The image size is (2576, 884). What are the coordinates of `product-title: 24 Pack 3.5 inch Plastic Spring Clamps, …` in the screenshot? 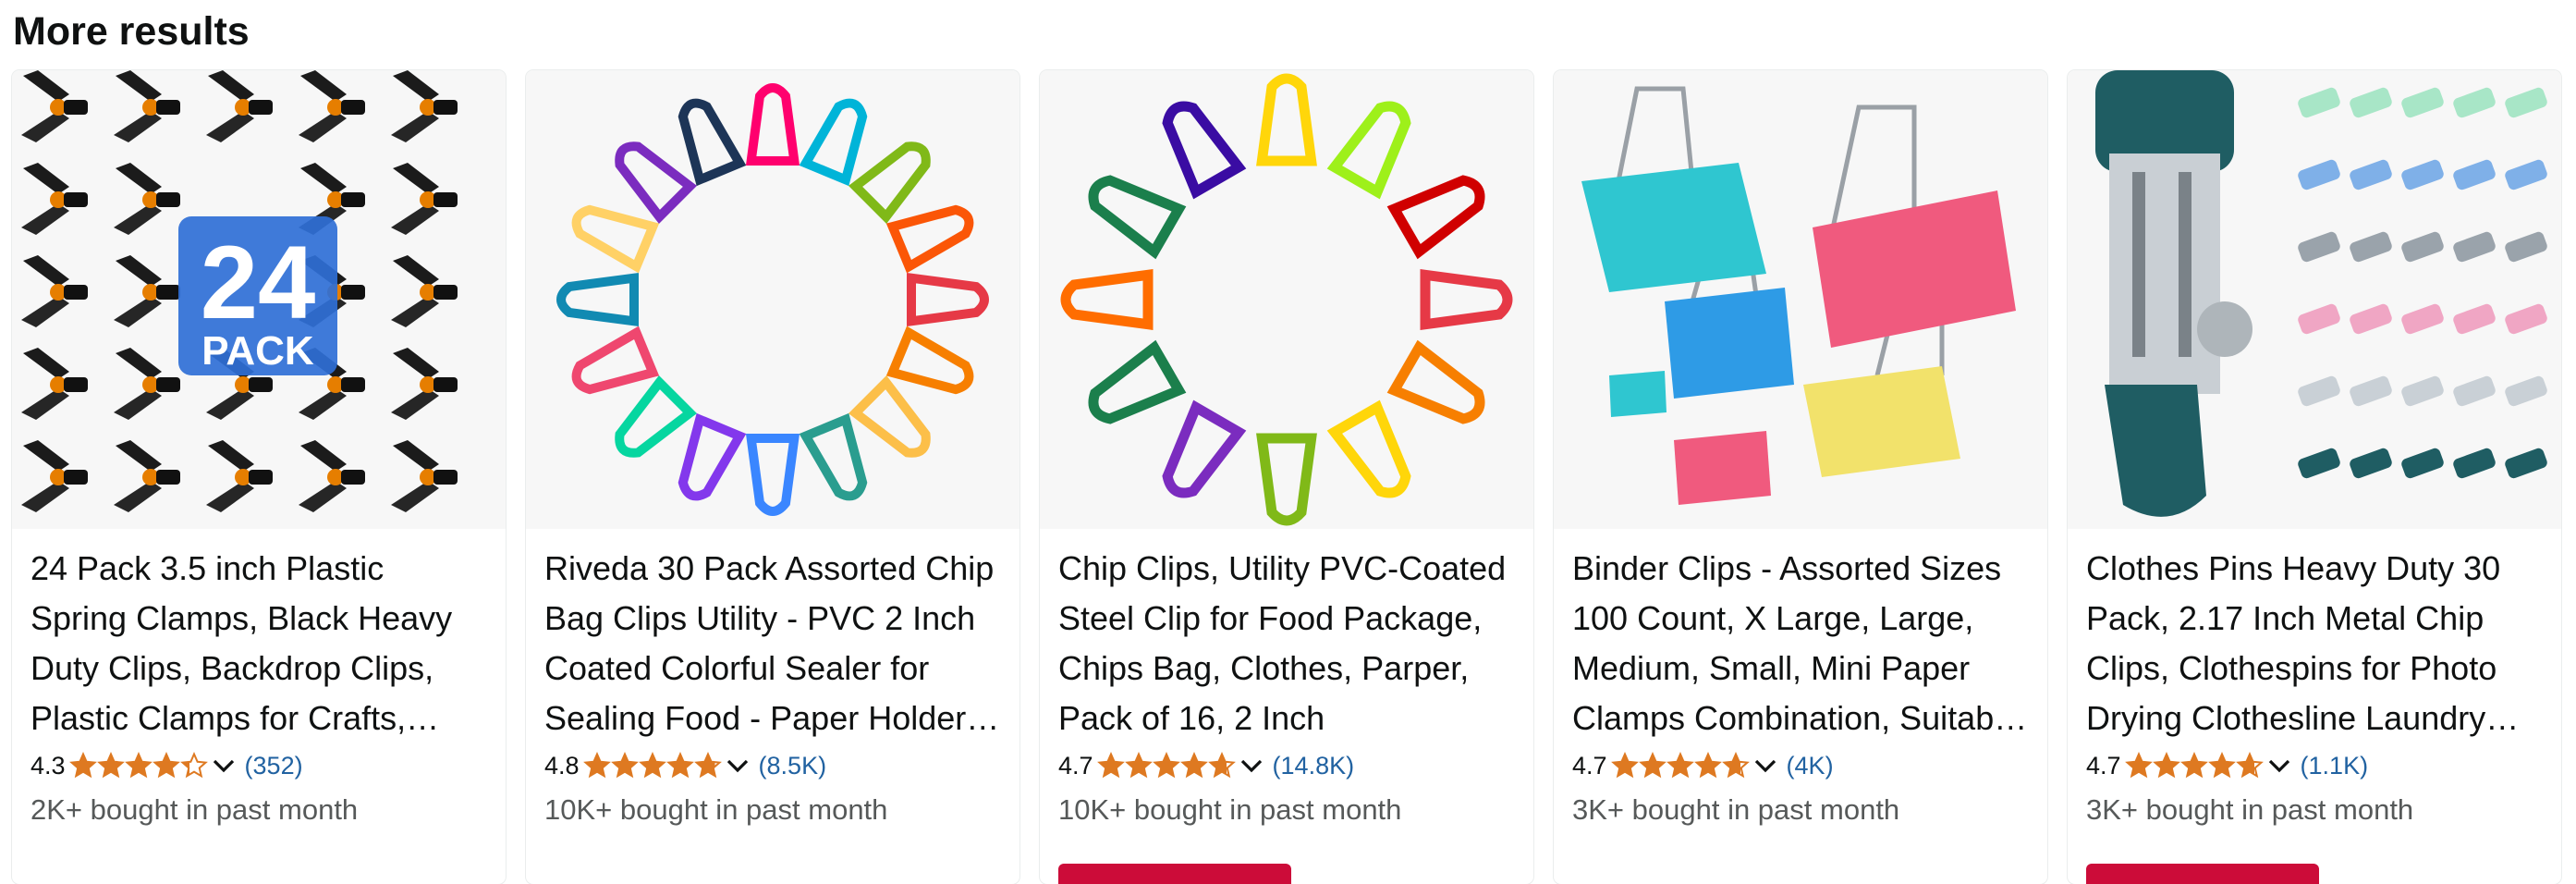 It's located at (260, 643).